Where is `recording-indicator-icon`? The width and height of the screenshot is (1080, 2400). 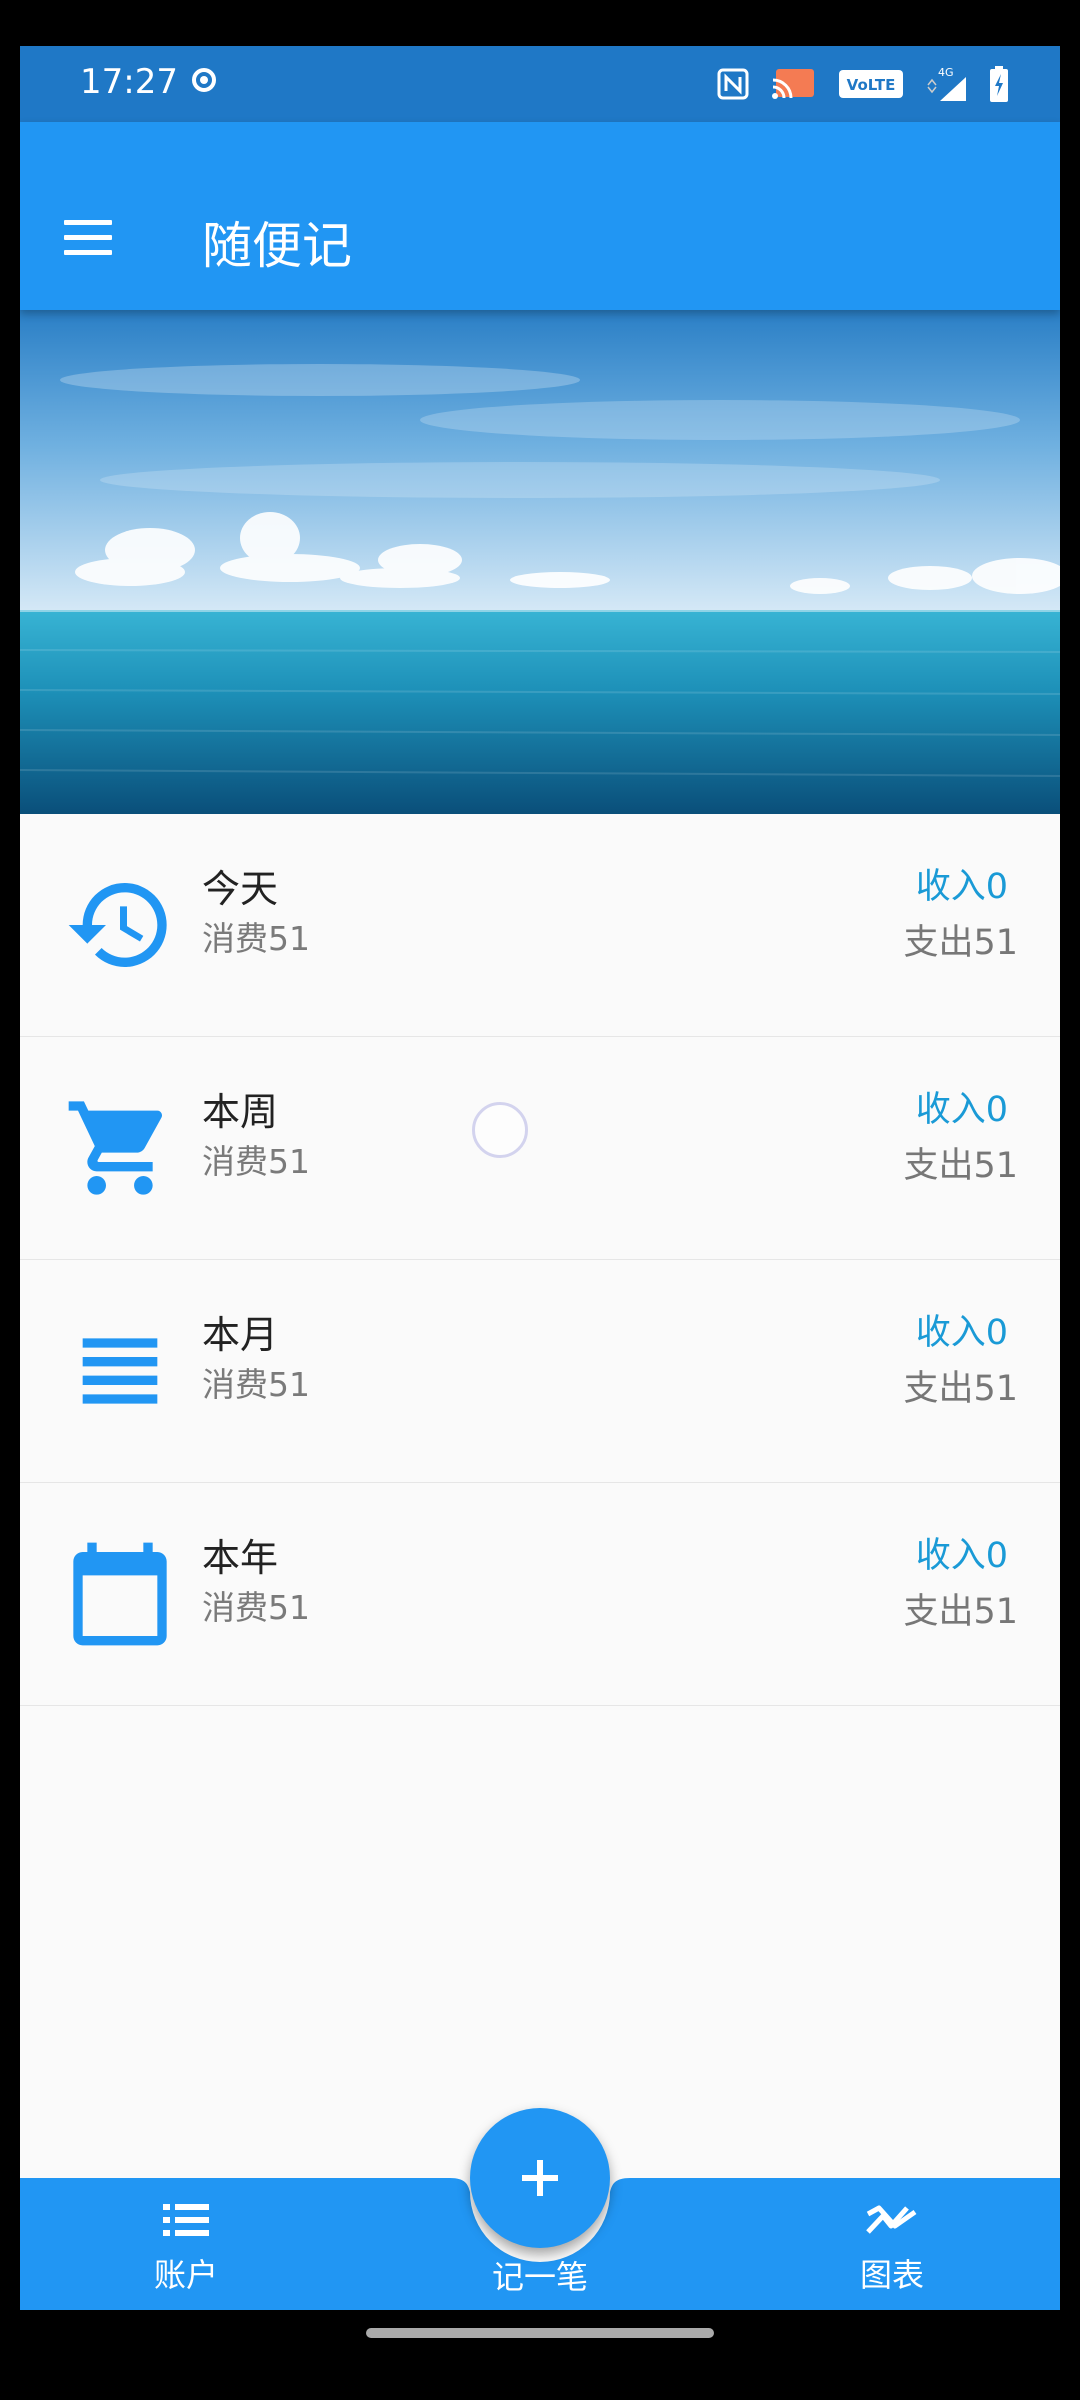 recording-indicator-icon is located at coordinates (204, 80).